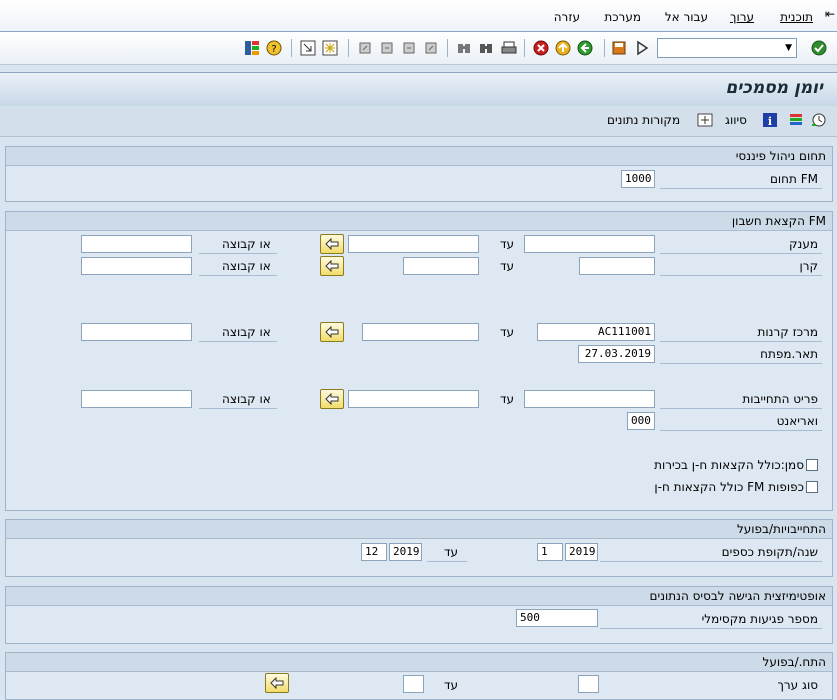 The width and height of the screenshot is (837, 700). Describe the element at coordinates (812, 487) in the screenshot. I see `checkbox-duplicate` at that location.